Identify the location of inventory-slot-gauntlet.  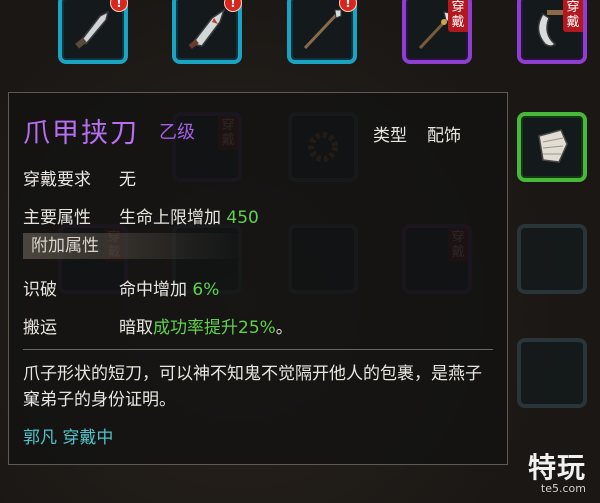
(552, 147).